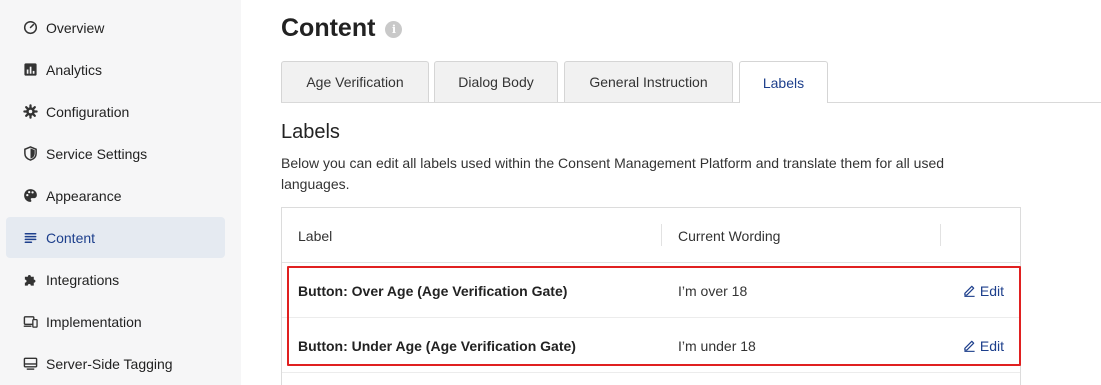 Image resolution: width=1101 pixels, height=385 pixels. I want to click on sidebar-item-label: Content, so click(71, 237).